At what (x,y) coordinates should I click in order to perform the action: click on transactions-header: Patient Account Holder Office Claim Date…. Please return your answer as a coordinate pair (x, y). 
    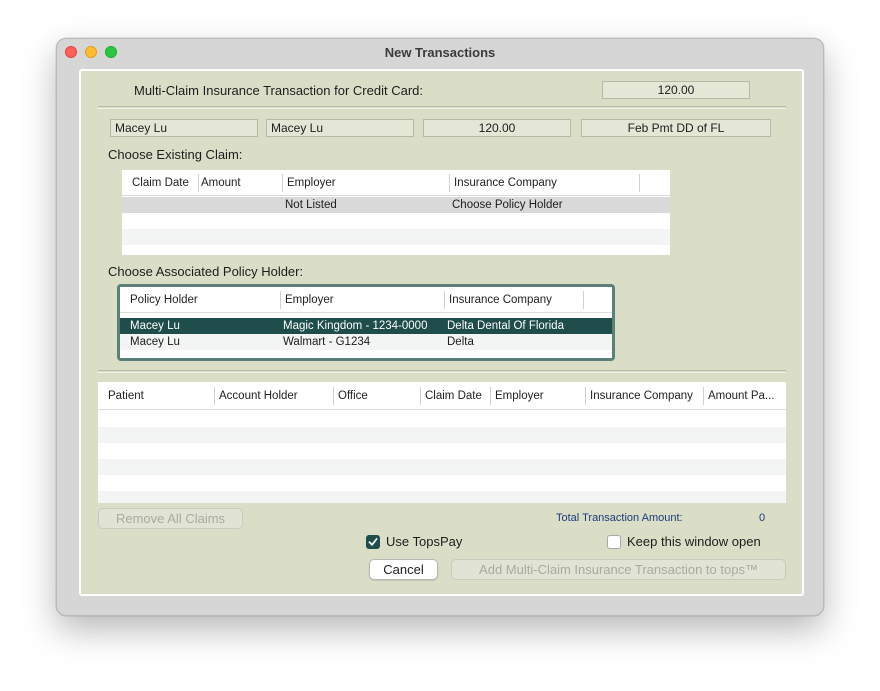
    Looking at the image, I should click on (442, 396).